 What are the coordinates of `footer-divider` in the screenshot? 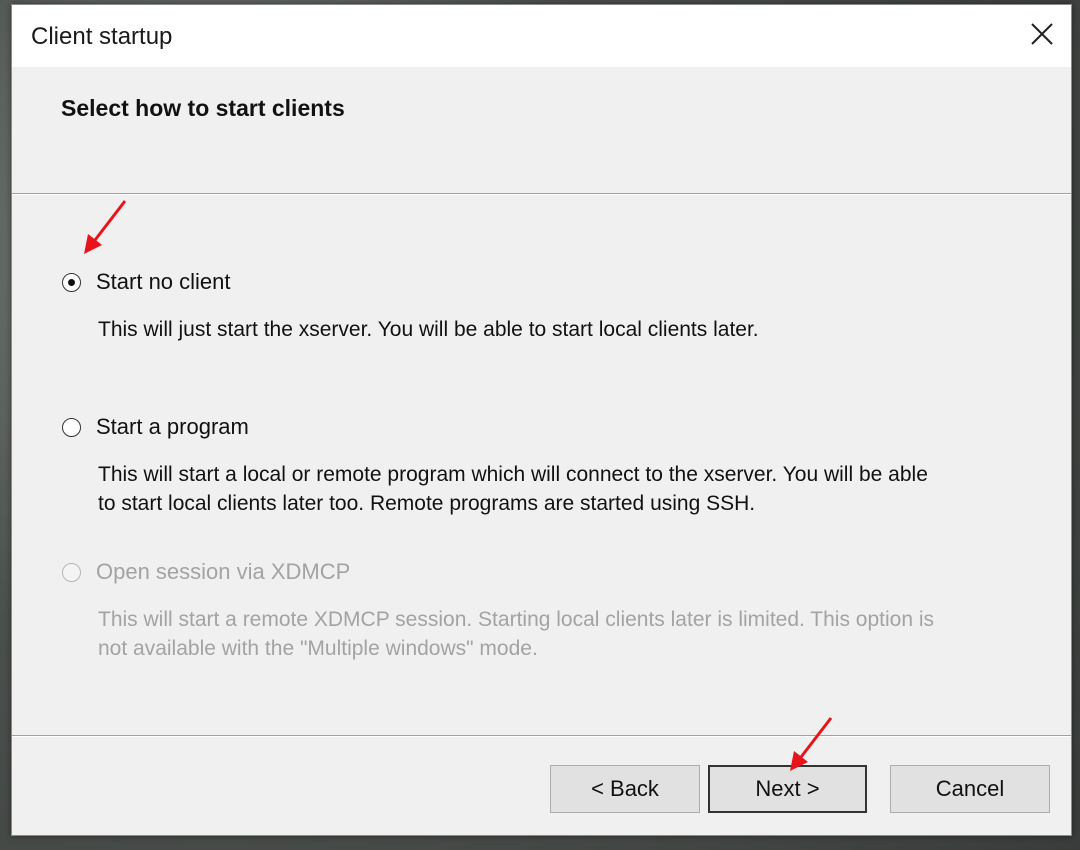 It's located at (541, 736).